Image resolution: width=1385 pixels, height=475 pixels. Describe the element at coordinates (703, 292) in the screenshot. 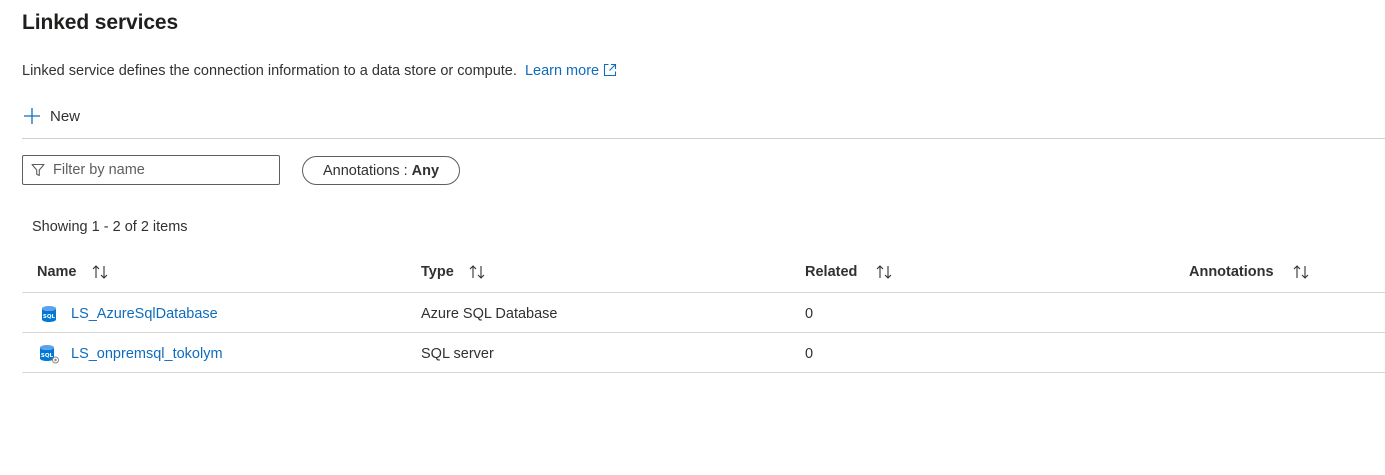

I see `header-divider` at that location.